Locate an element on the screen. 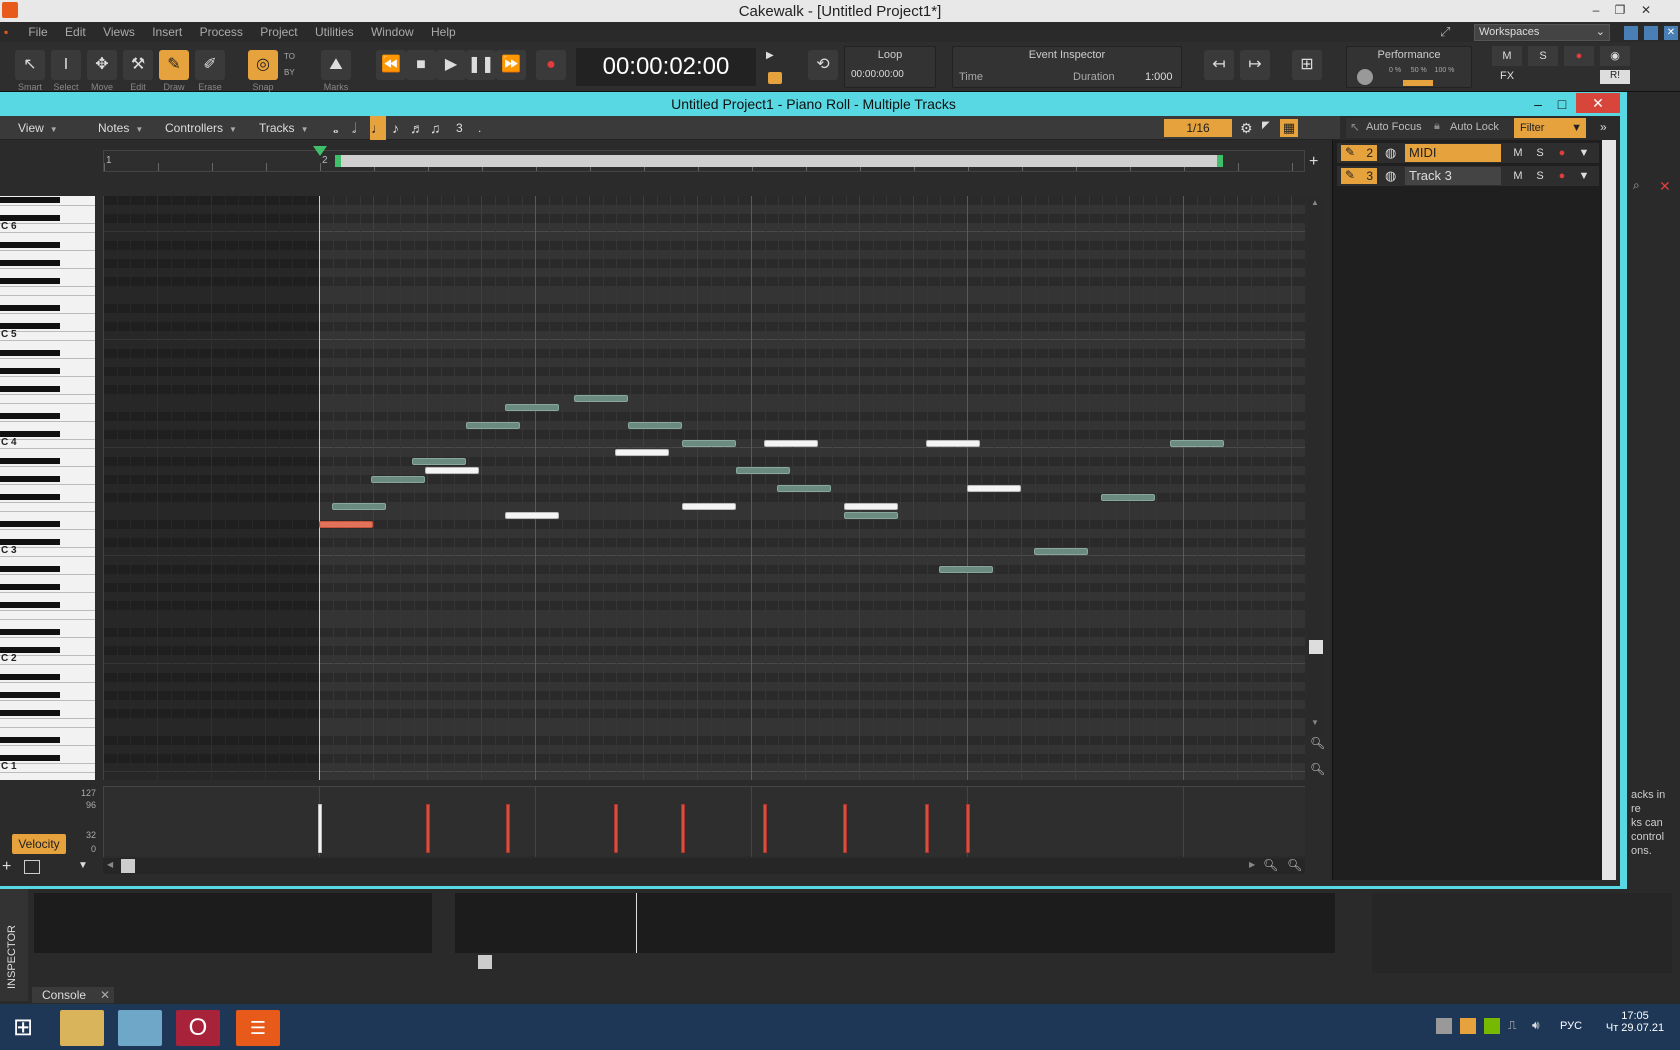 Image resolution: width=1680 pixels, height=1050 pixels. time-display: 00:00:02:00 is located at coordinates (666, 67).